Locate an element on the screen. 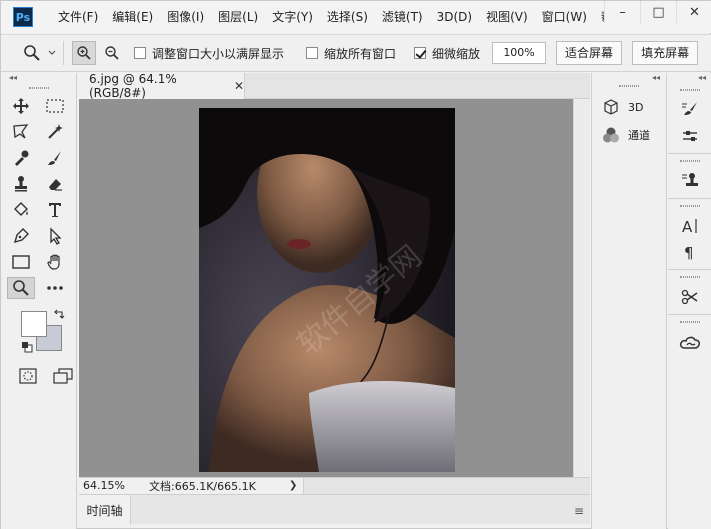 This screenshot has height=529, width=711. panel-menu-icon: ≡ is located at coordinates (579, 511).